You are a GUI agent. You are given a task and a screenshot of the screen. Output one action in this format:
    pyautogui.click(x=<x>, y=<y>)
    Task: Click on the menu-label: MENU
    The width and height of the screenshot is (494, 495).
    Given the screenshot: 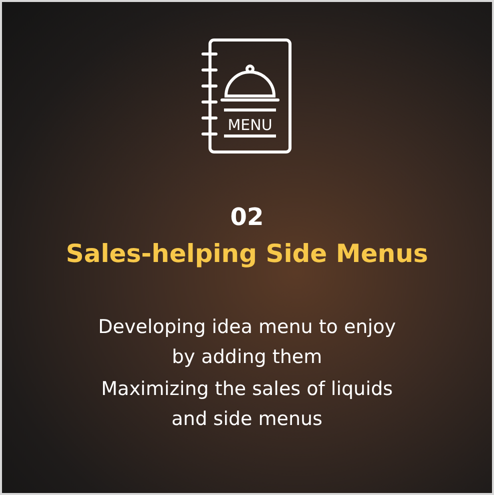 What is the action you would take?
    pyautogui.click(x=250, y=125)
    